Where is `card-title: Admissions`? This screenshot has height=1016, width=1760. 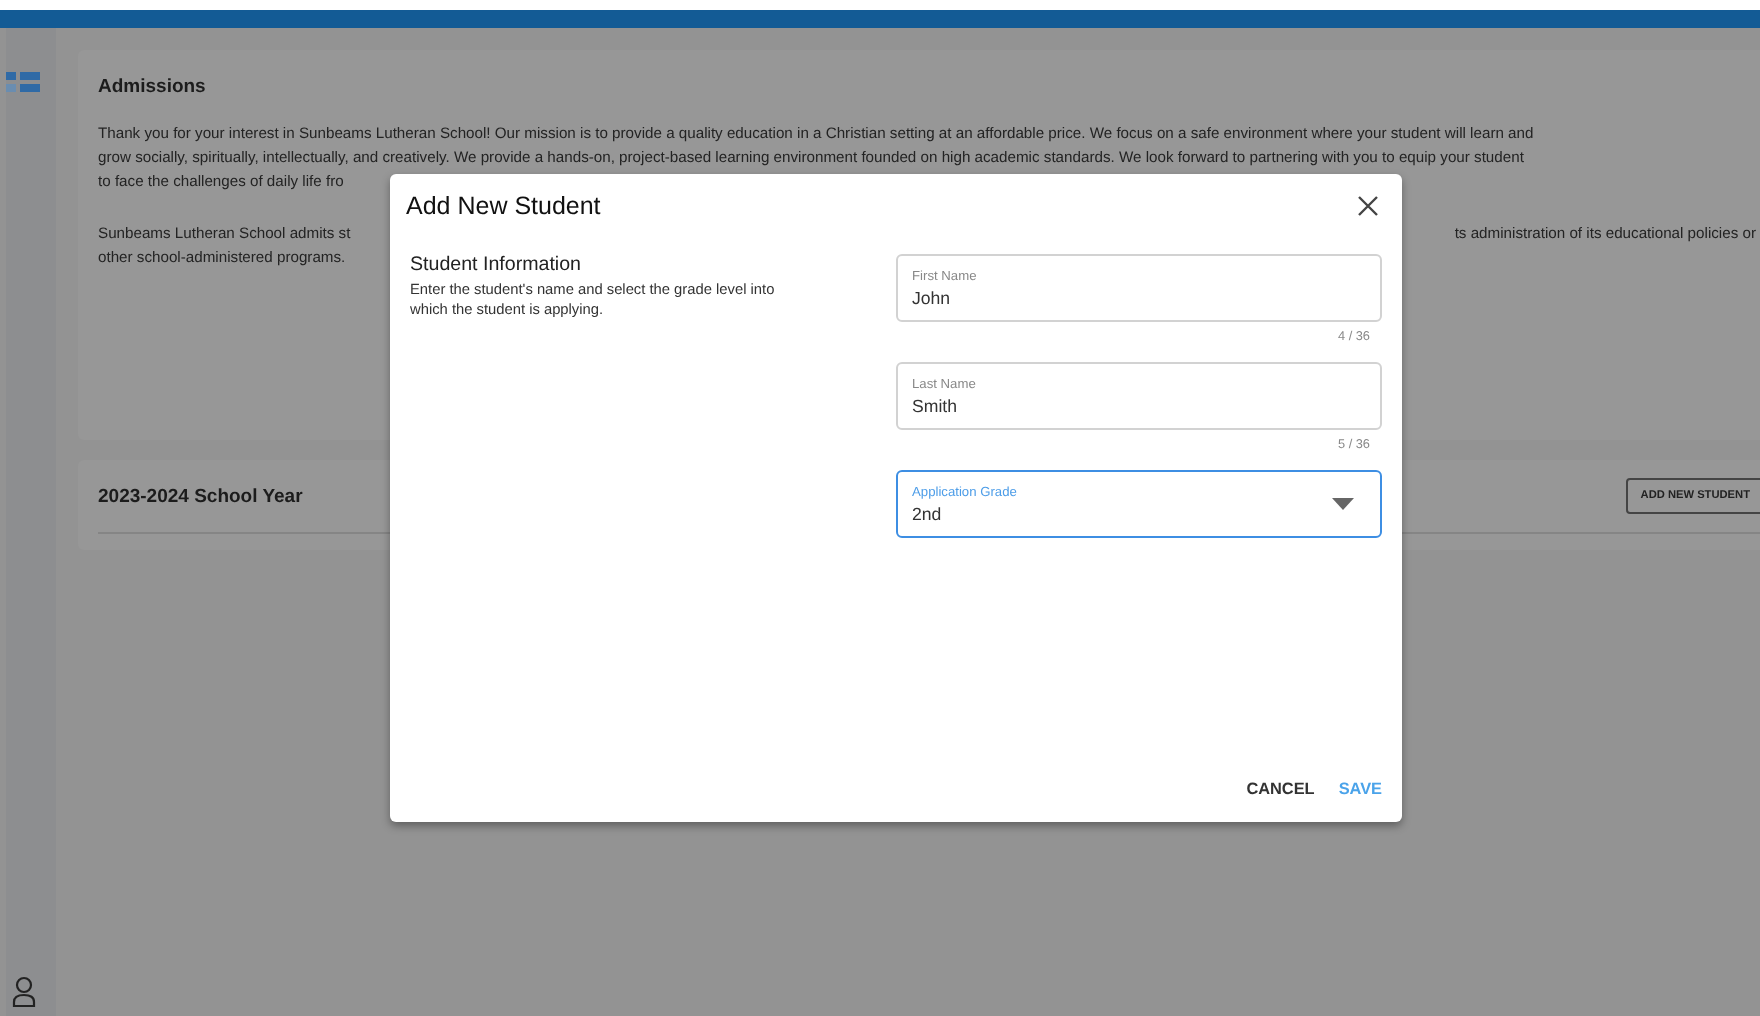 card-title: Admissions is located at coordinates (153, 87).